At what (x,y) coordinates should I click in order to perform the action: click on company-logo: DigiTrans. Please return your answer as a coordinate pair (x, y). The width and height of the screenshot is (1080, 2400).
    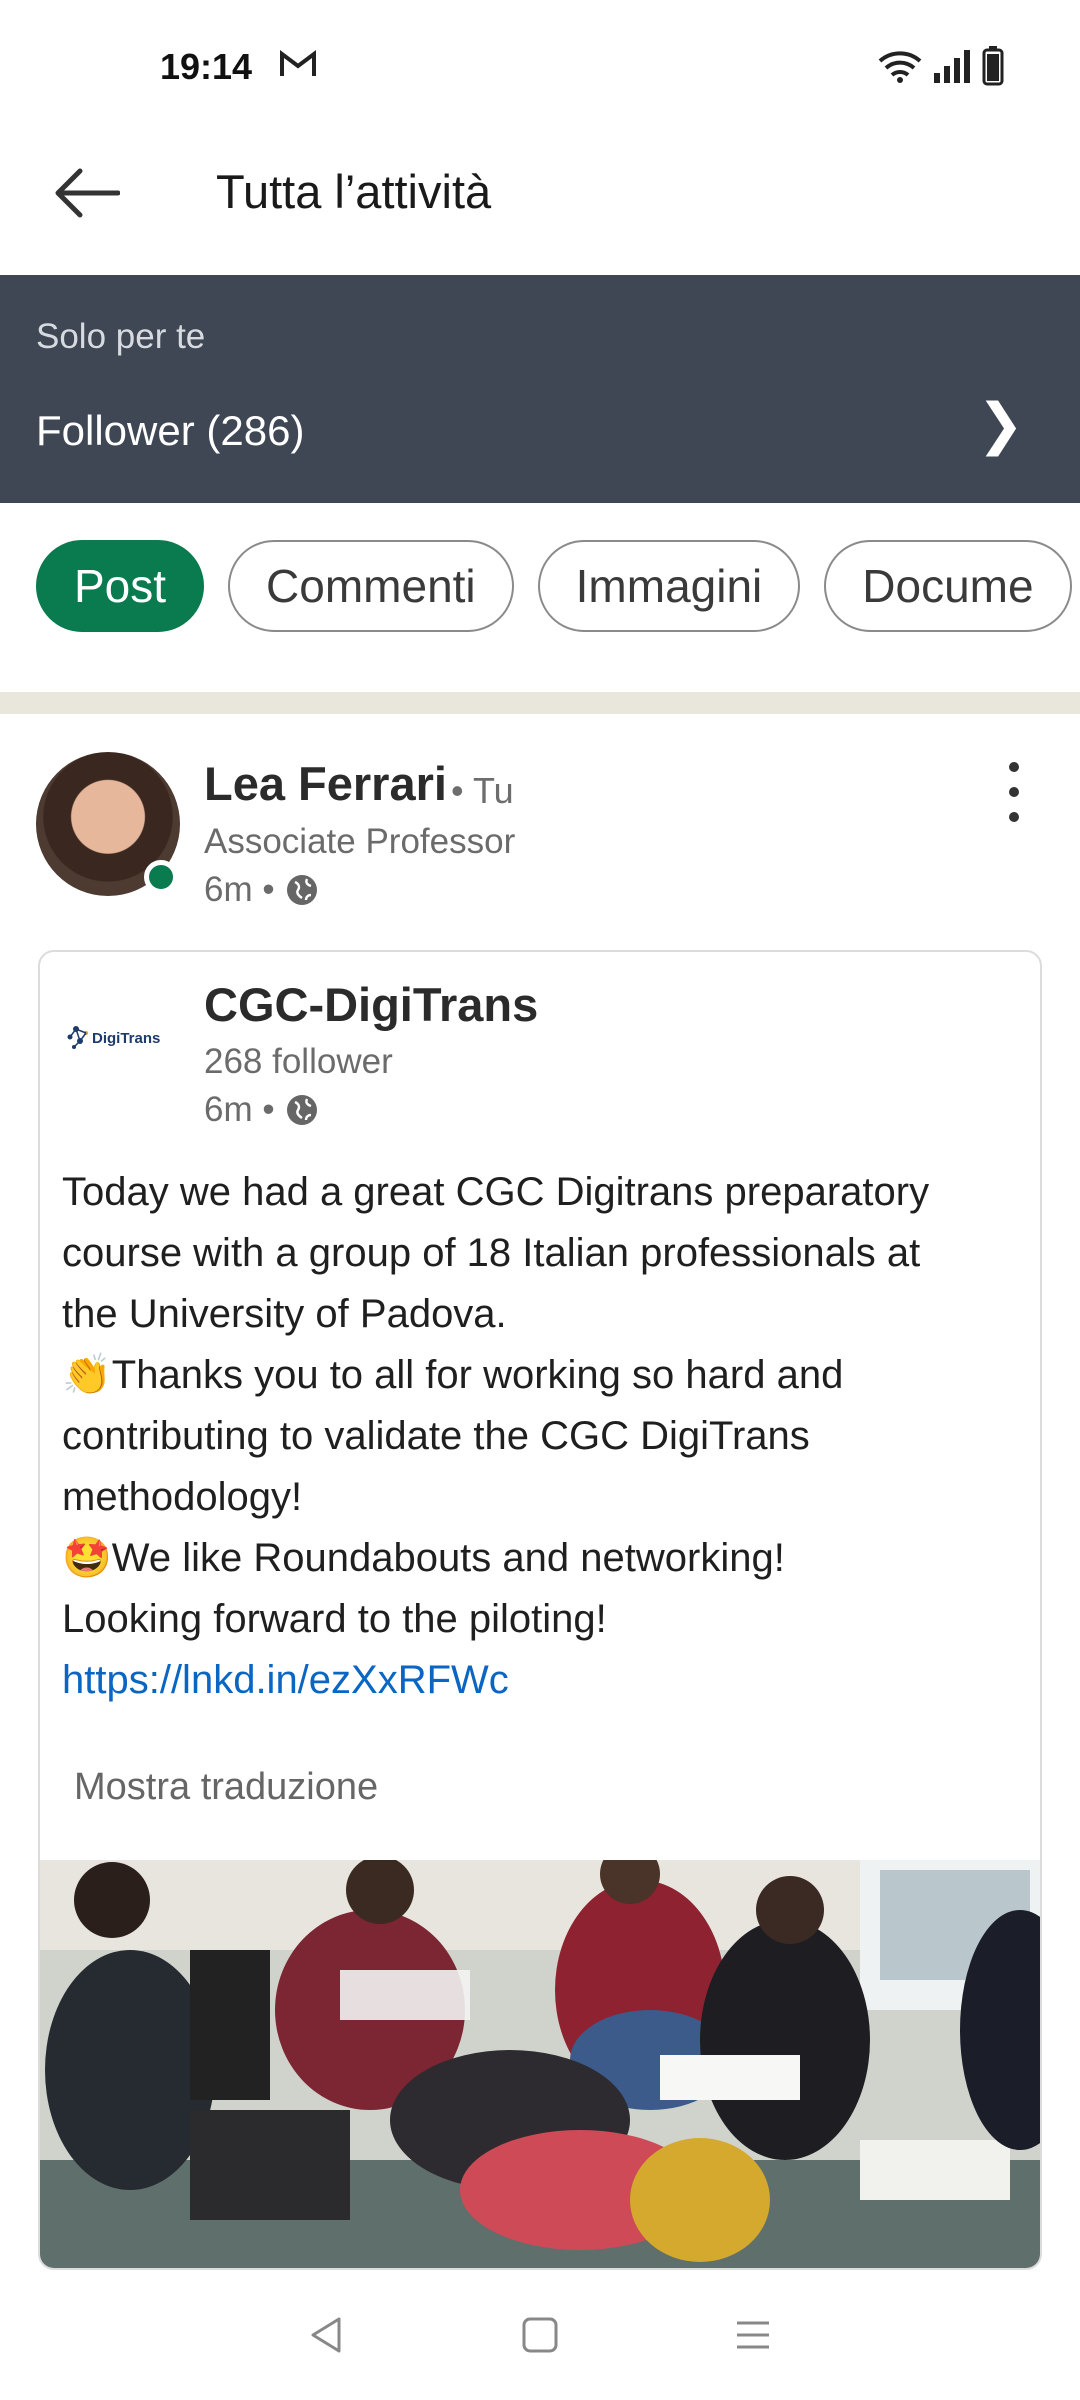
    Looking at the image, I should click on (122, 1037).